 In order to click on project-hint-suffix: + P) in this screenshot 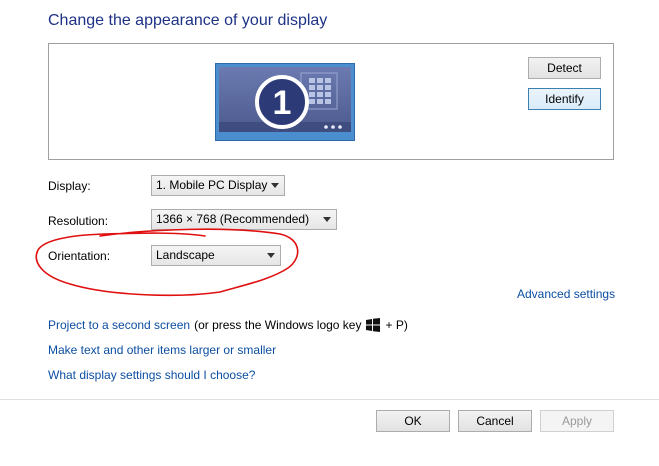, I will do `click(396, 325)`.